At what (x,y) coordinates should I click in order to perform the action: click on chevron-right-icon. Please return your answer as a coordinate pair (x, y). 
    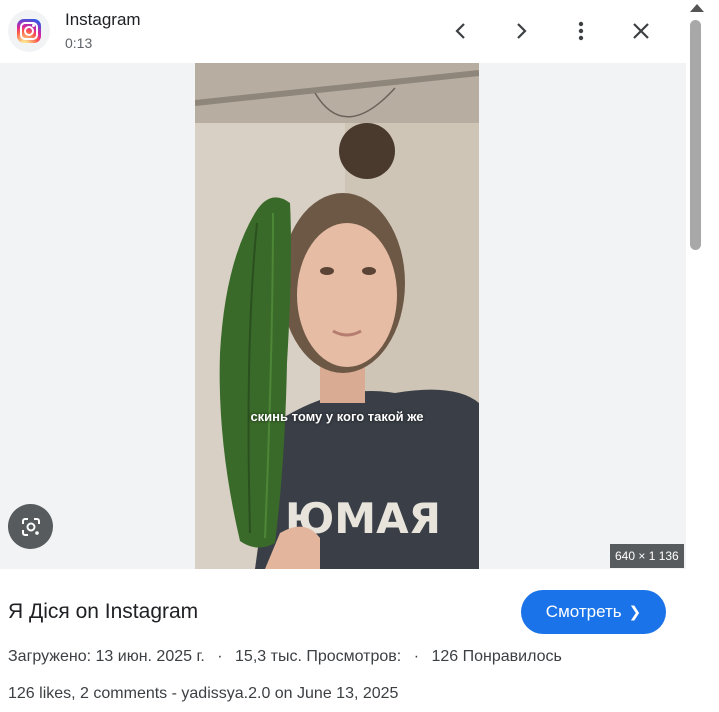
    Looking at the image, I should click on (522, 31).